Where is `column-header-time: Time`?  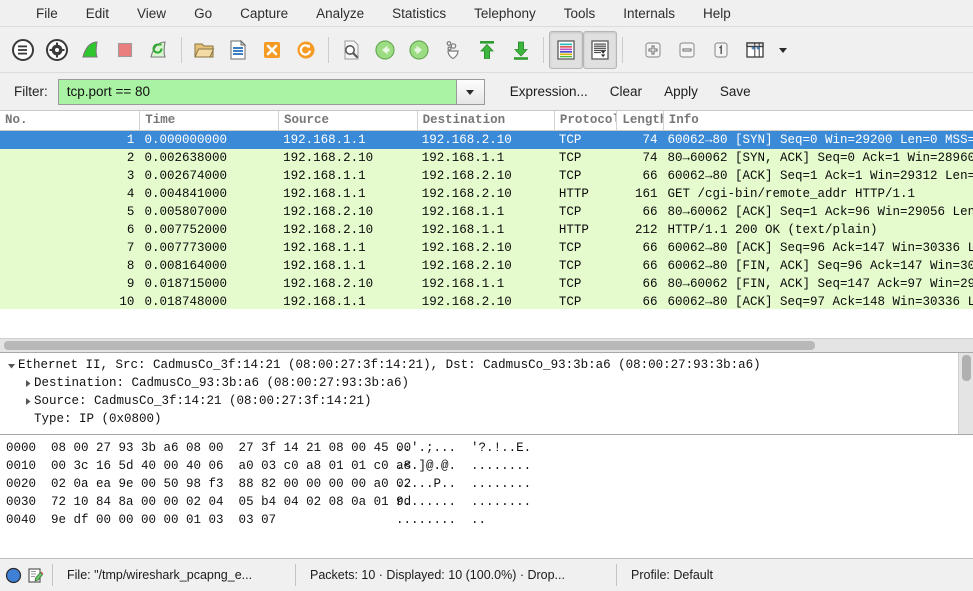 column-header-time: Time is located at coordinates (208, 120).